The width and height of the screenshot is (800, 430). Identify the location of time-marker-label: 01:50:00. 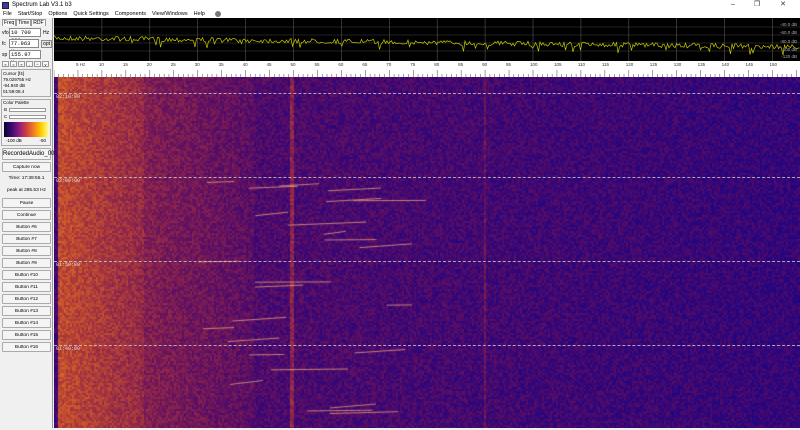
(68, 265).